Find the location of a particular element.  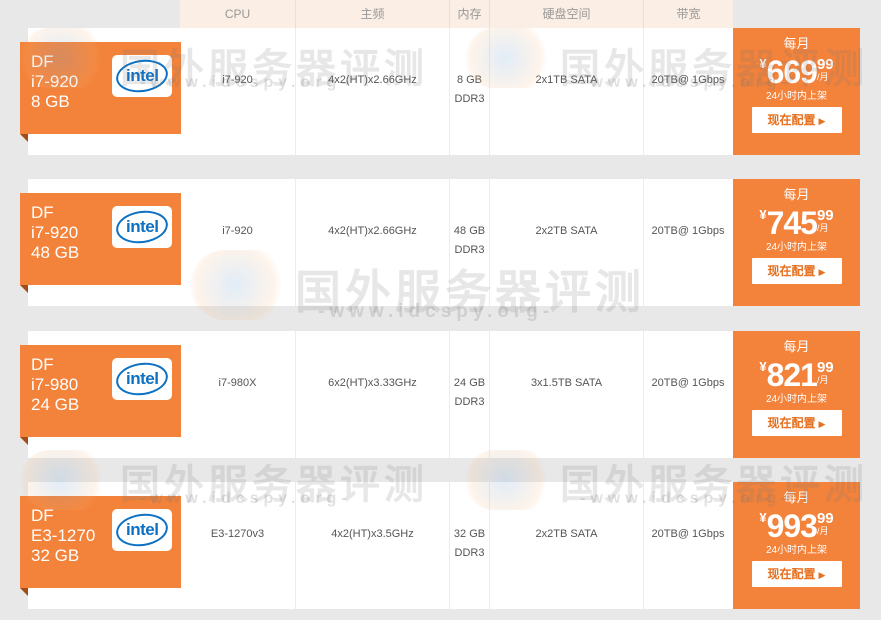

memory-cell: 32 GB DDR3 is located at coordinates (470, 545).